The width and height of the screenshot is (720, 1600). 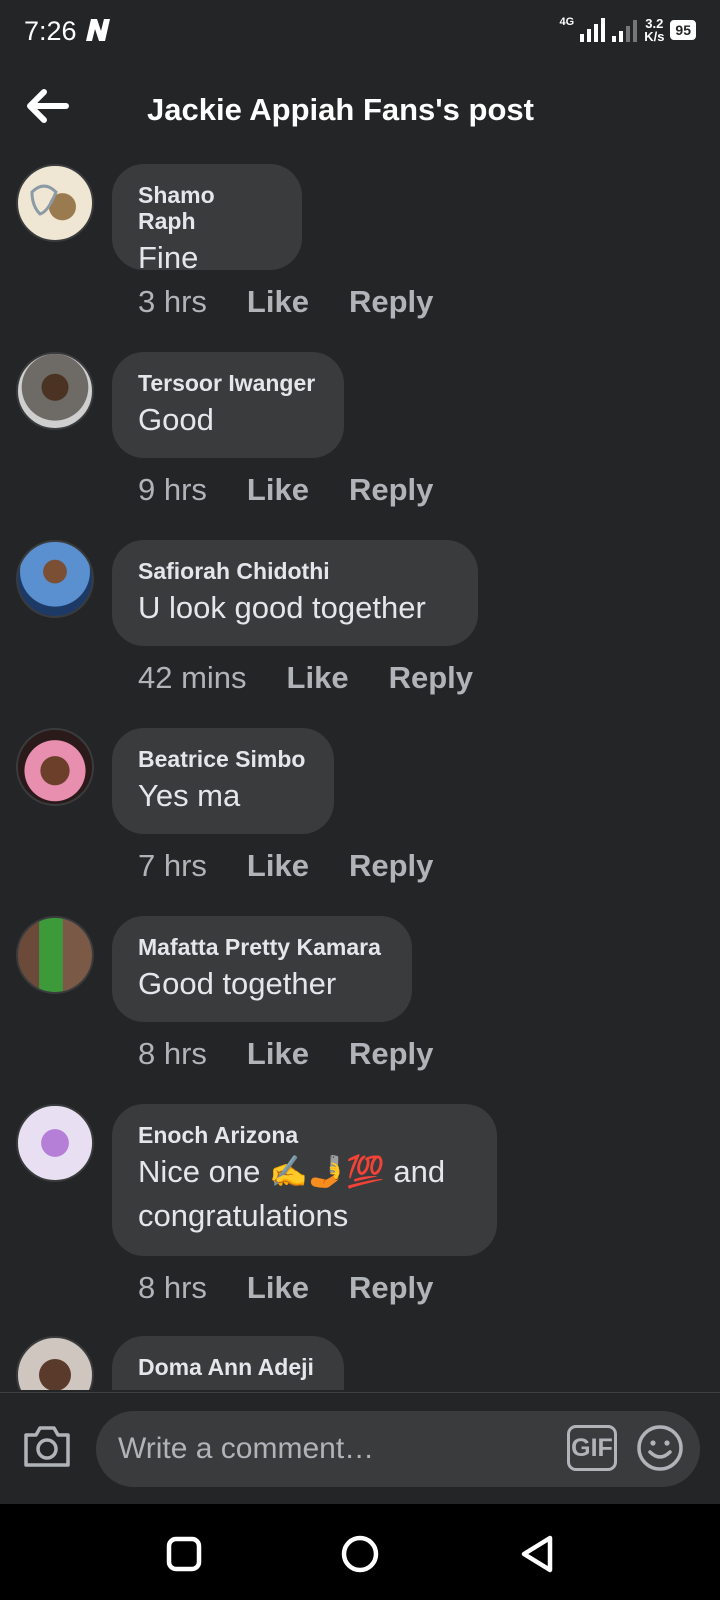 I want to click on gif-button: GIF, so click(x=592, y=1448).